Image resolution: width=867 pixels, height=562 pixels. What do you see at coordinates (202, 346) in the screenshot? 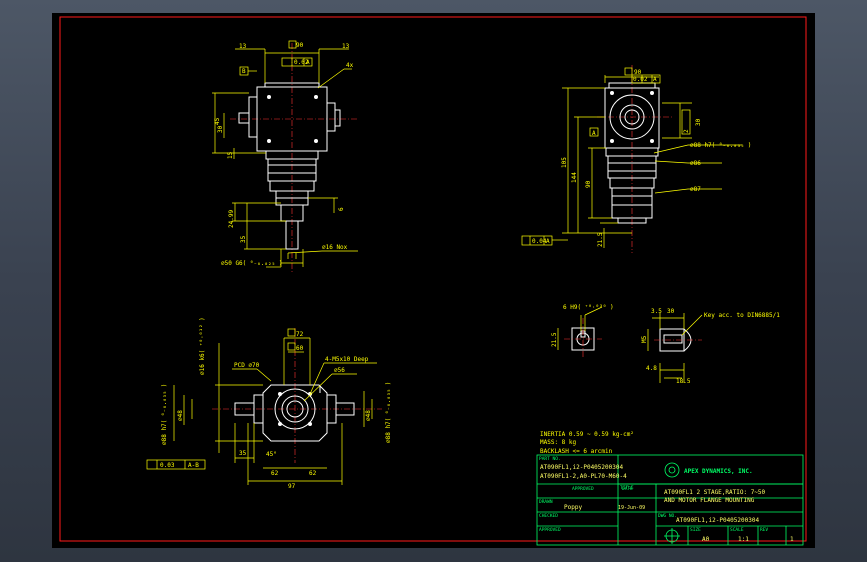
I see `bottom-dim-vertical: ⌀16 k6( ⁺⁰·⁰¹² )` at bounding box center [202, 346].